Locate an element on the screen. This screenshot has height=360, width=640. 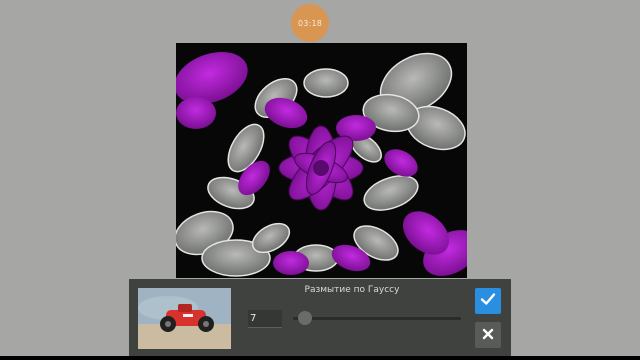
check-icon is located at coordinates (488, 301).